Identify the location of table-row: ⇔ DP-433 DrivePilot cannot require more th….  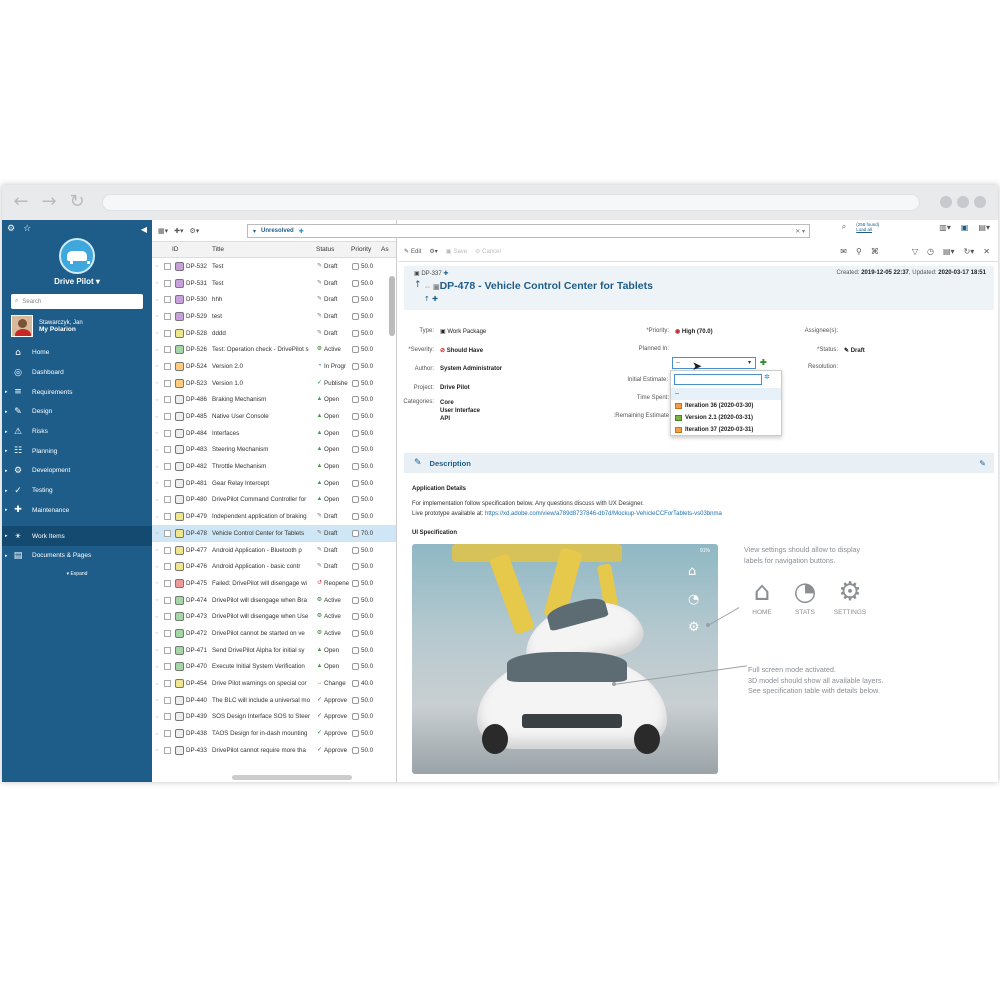
(274, 750).